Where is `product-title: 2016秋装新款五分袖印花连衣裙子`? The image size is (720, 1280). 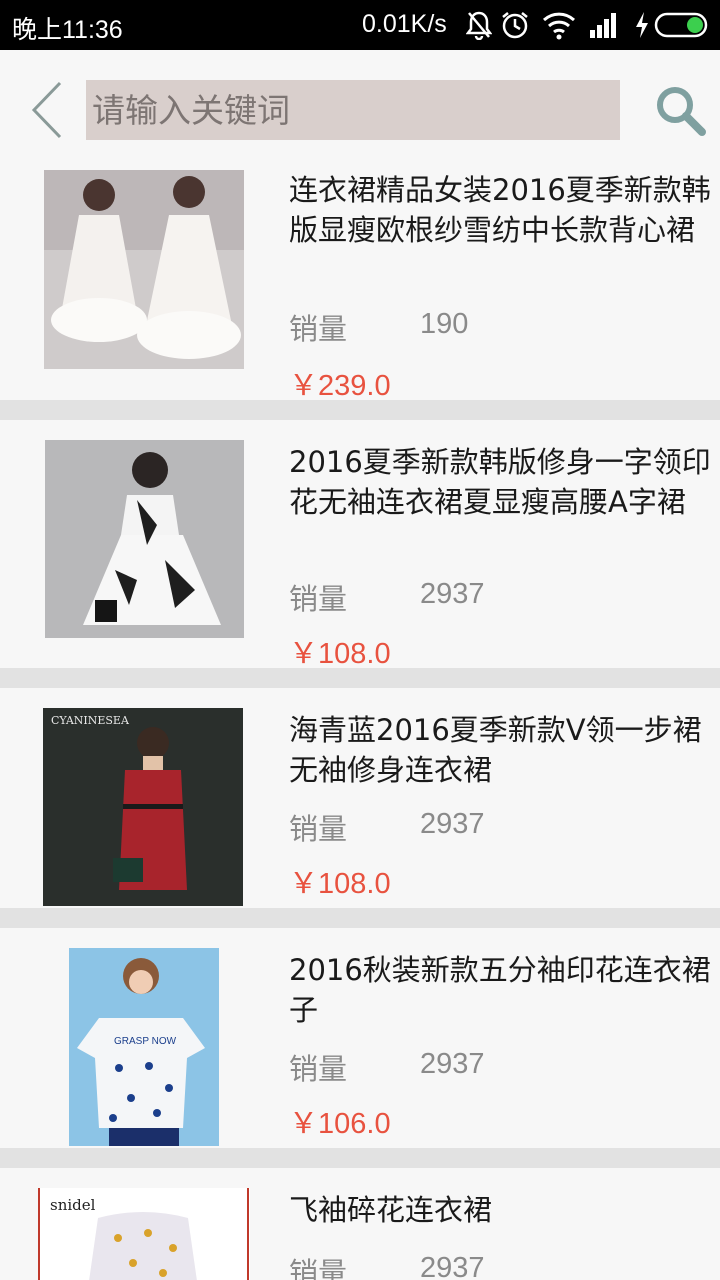 product-title: 2016秋装新款五分袖印花连衣裙子 is located at coordinates (500, 990).